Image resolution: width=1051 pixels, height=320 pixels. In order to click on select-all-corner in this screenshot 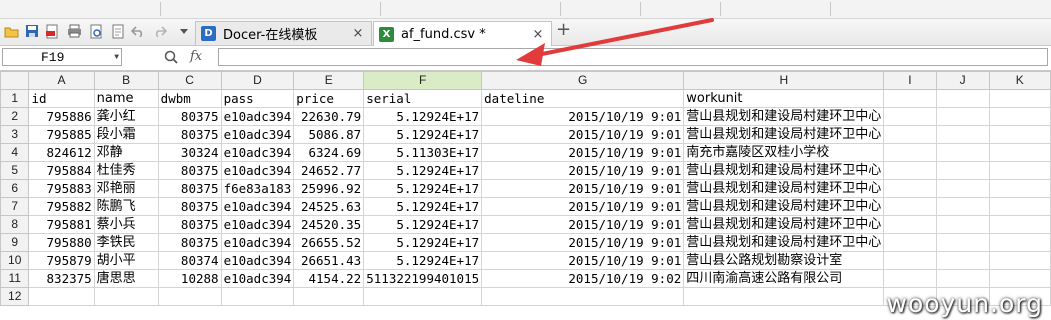, I will do `click(15, 80)`.